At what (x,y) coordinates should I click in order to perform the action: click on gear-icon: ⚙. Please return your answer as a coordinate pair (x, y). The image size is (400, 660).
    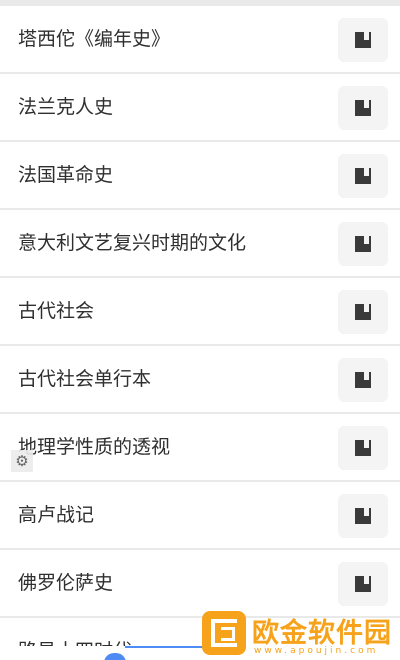
    Looking at the image, I should click on (22, 461).